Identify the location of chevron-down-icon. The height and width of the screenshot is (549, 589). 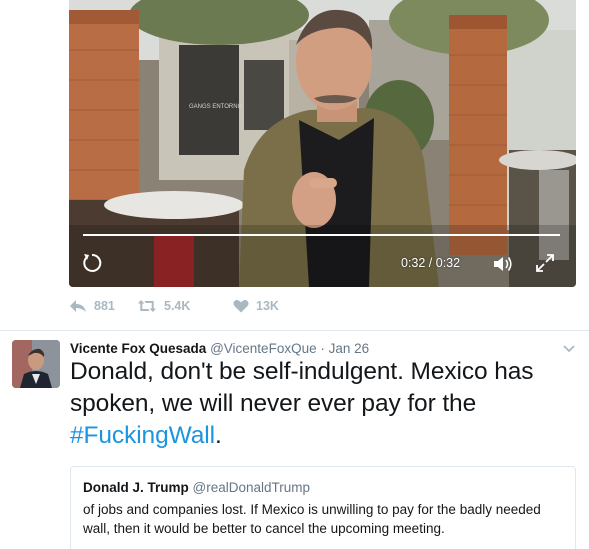
(569, 348).